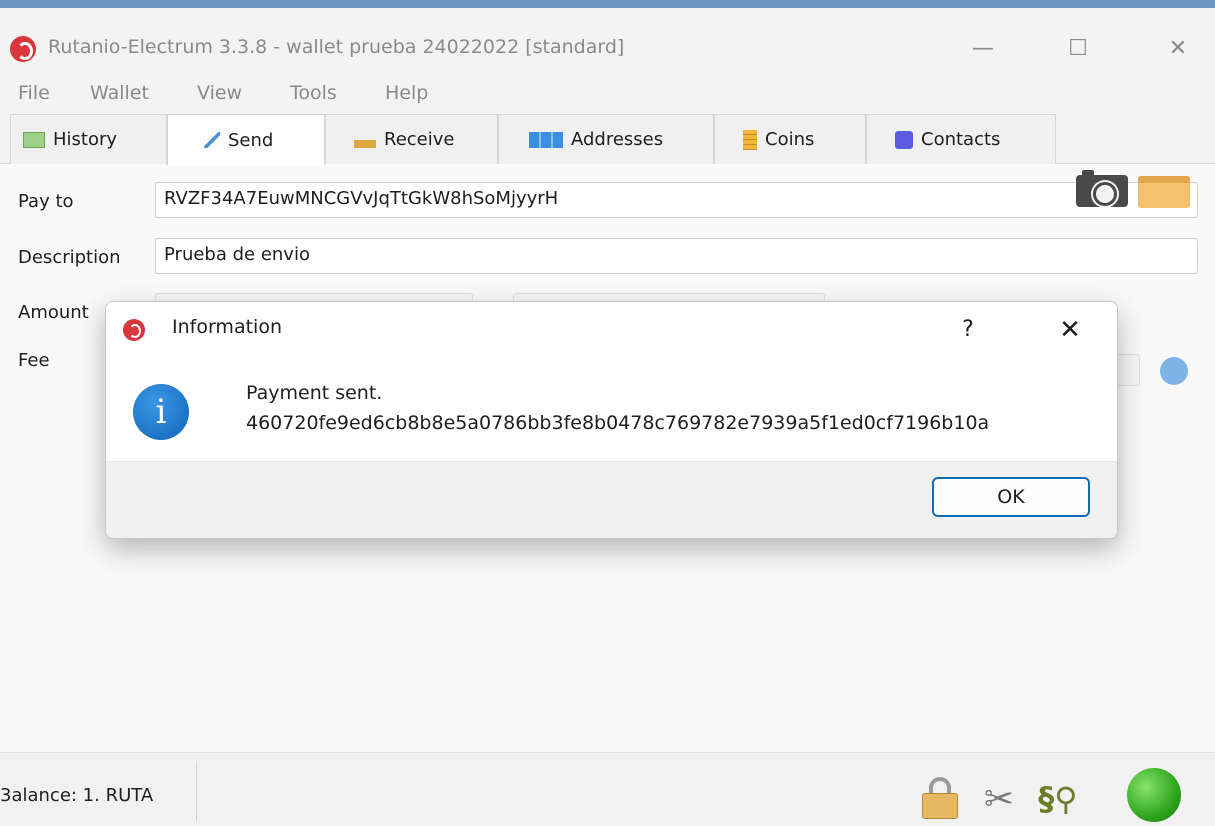 Image resolution: width=1215 pixels, height=826 pixels. I want to click on menu-view: View, so click(219, 93).